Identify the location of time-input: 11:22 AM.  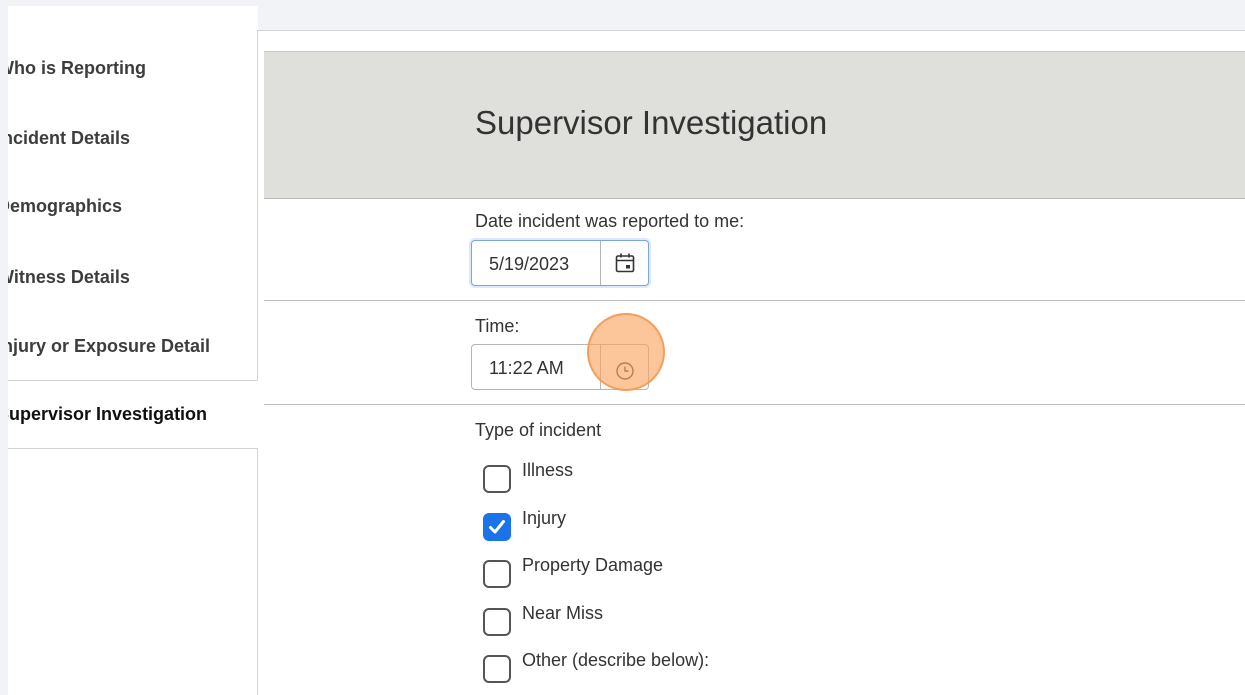
(526, 368).